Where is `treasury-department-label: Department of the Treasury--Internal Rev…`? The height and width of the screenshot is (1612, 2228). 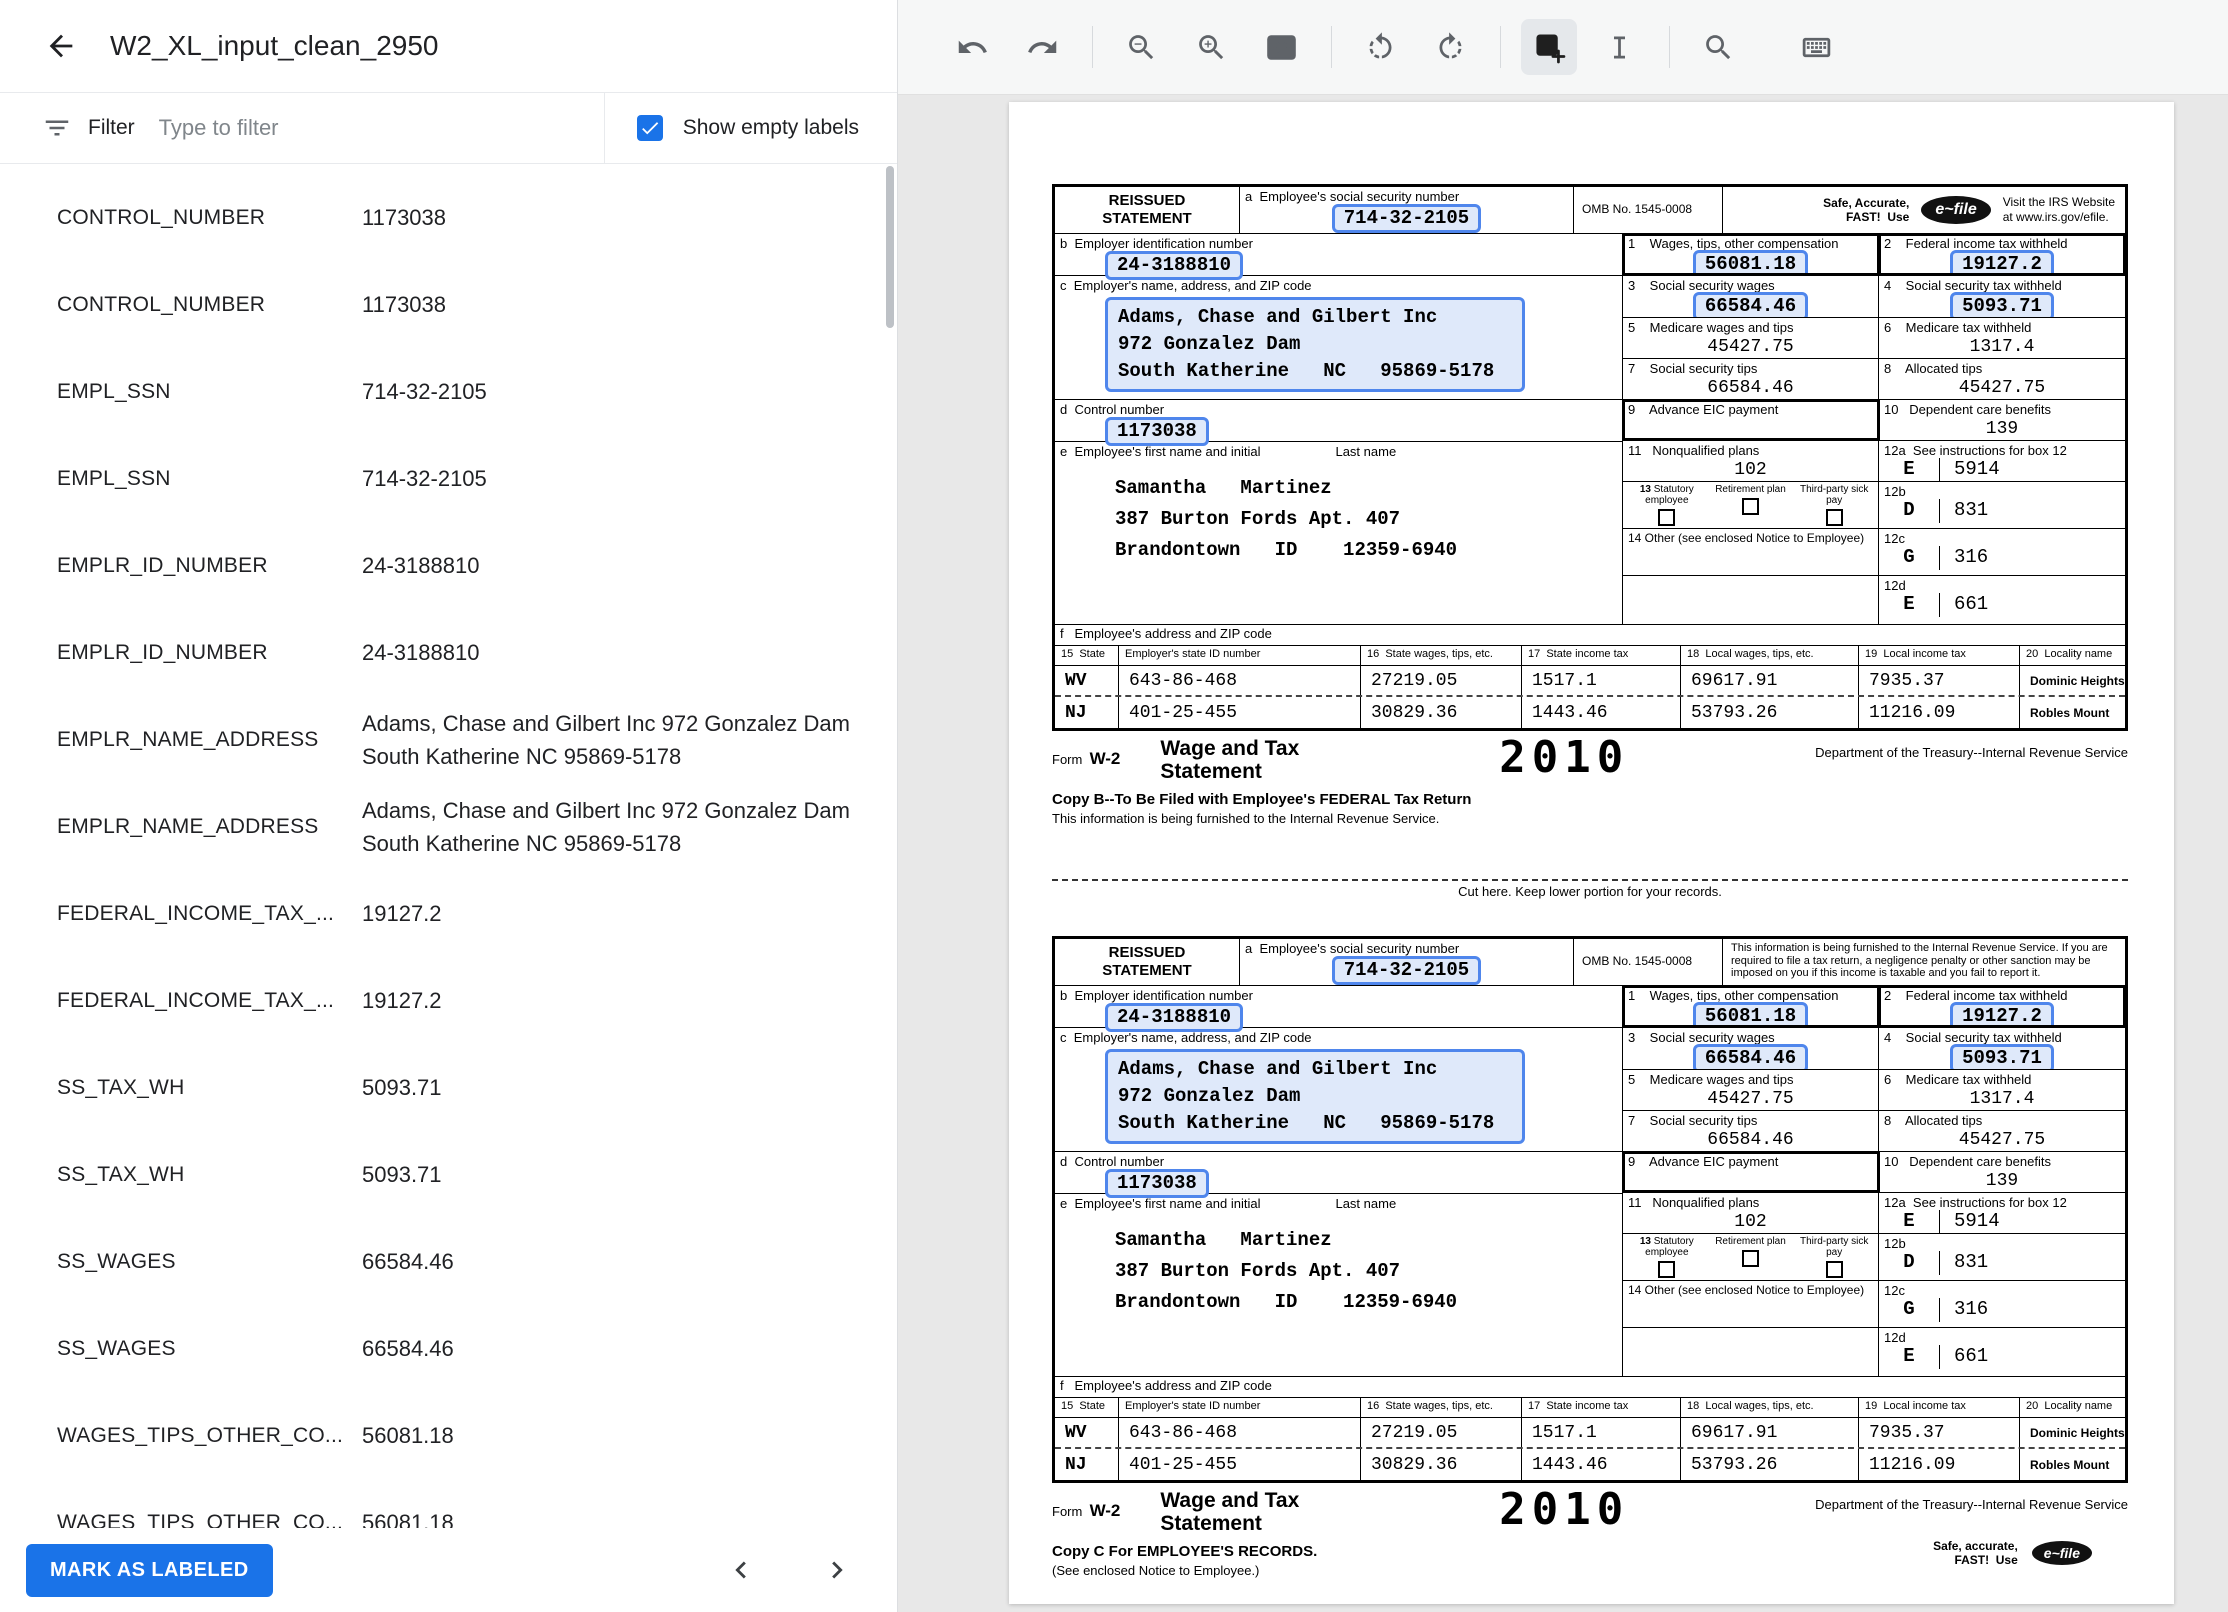 treasury-department-label: Department of the Treasury--Internal Rev… is located at coordinates (1971, 1504).